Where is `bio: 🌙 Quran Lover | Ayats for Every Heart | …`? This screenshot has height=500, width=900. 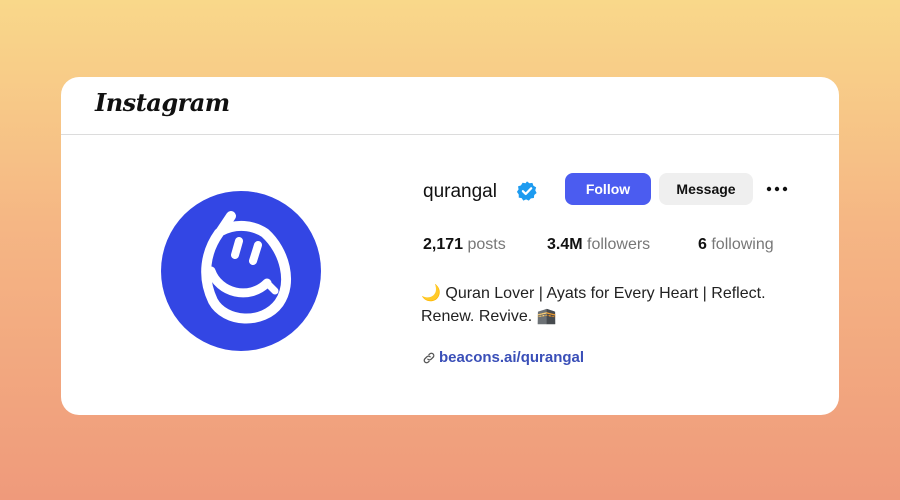
bio: 🌙 Quran Lover | Ayats for Every Heart | … is located at coordinates (611, 305).